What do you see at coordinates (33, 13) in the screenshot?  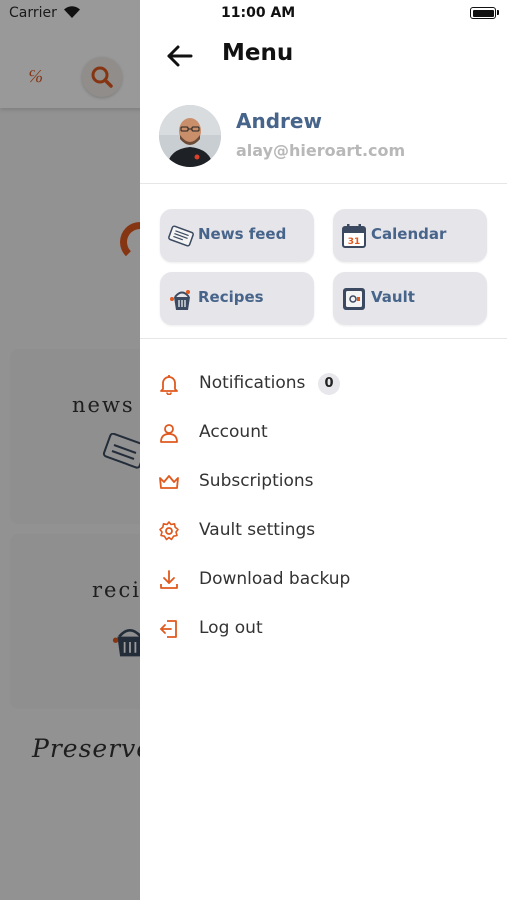 I see `carrier-label: Carrier` at bounding box center [33, 13].